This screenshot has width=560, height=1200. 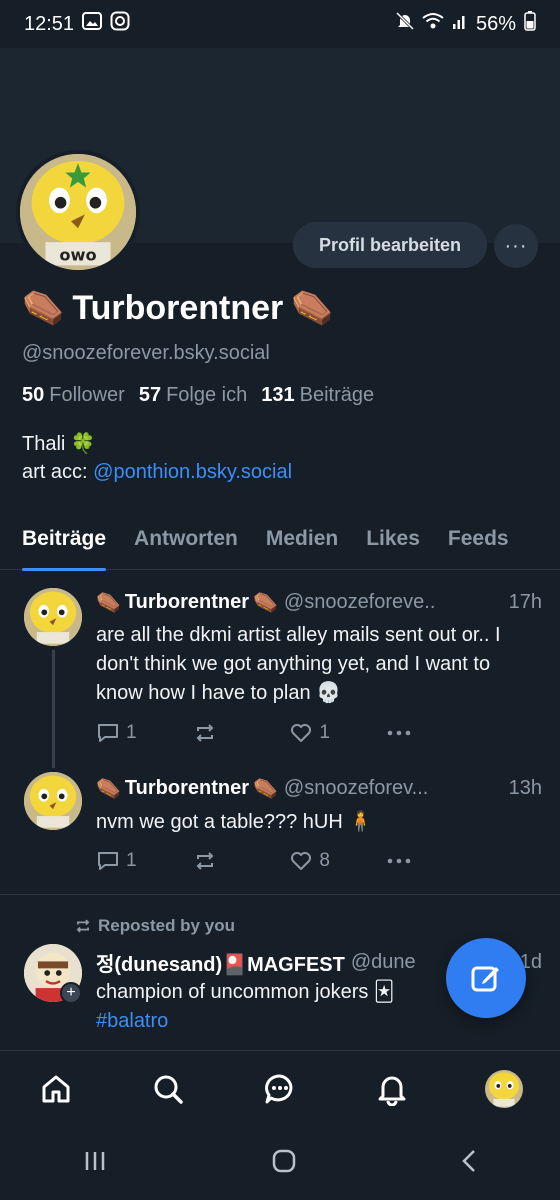 I want to click on status-time: 12:51, so click(x=49, y=23).